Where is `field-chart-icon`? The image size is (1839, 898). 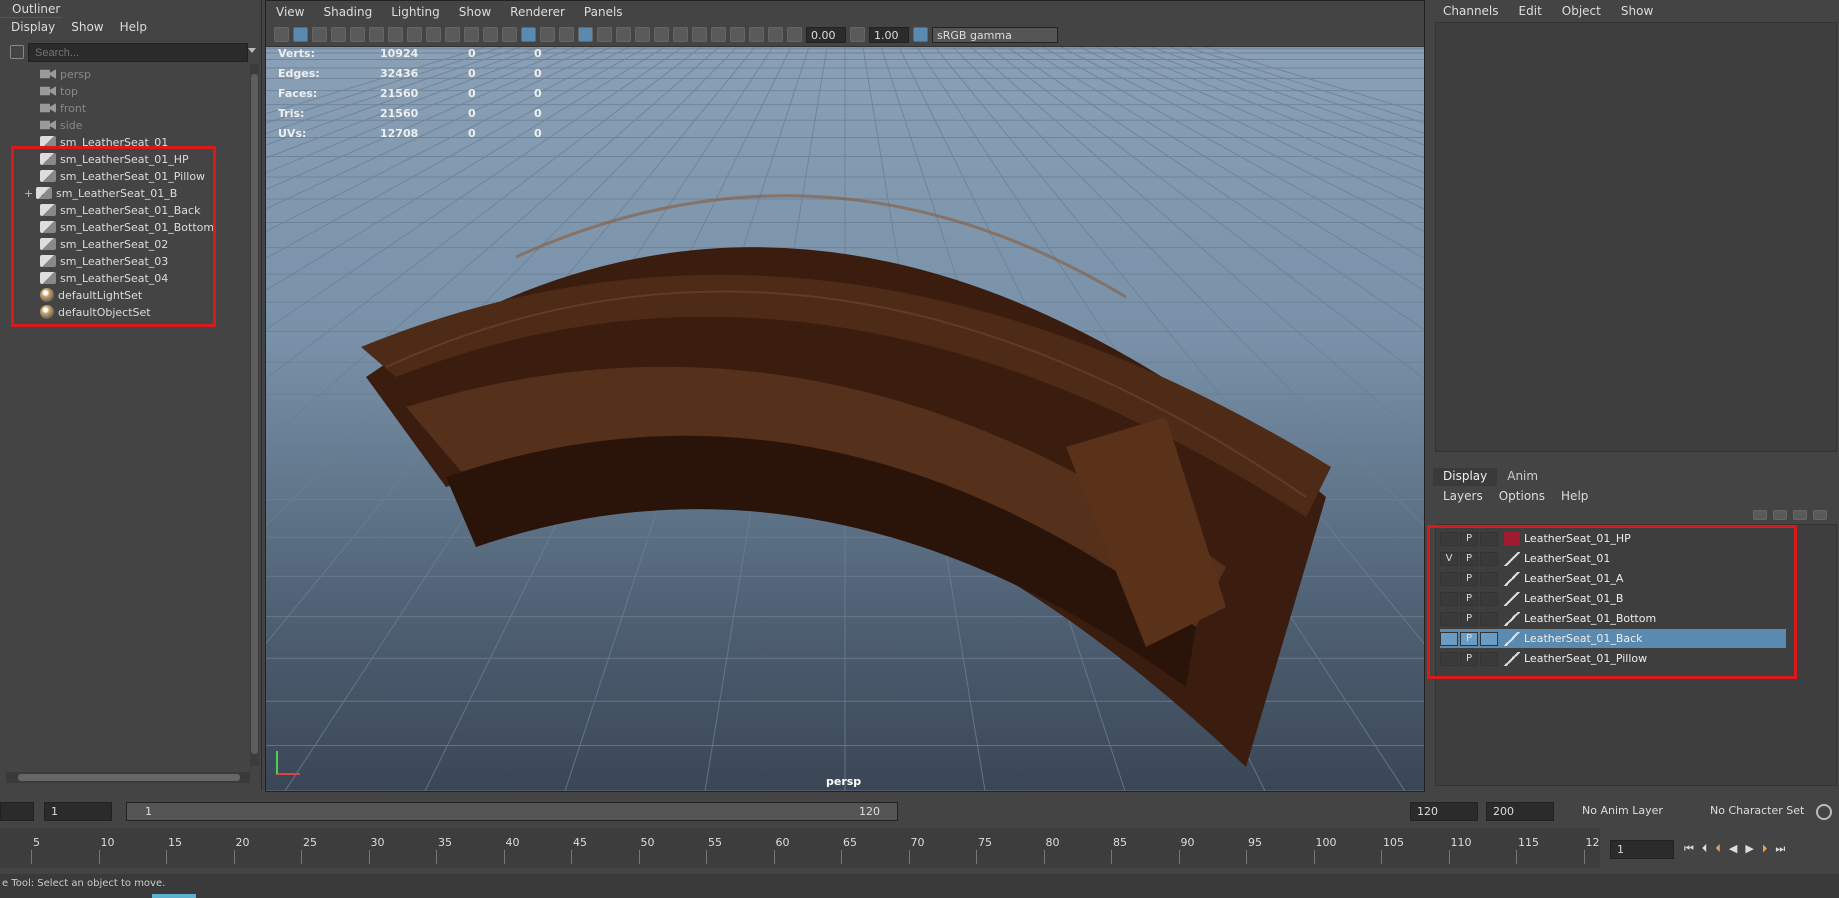 field-chart-icon is located at coordinates (452, 34).